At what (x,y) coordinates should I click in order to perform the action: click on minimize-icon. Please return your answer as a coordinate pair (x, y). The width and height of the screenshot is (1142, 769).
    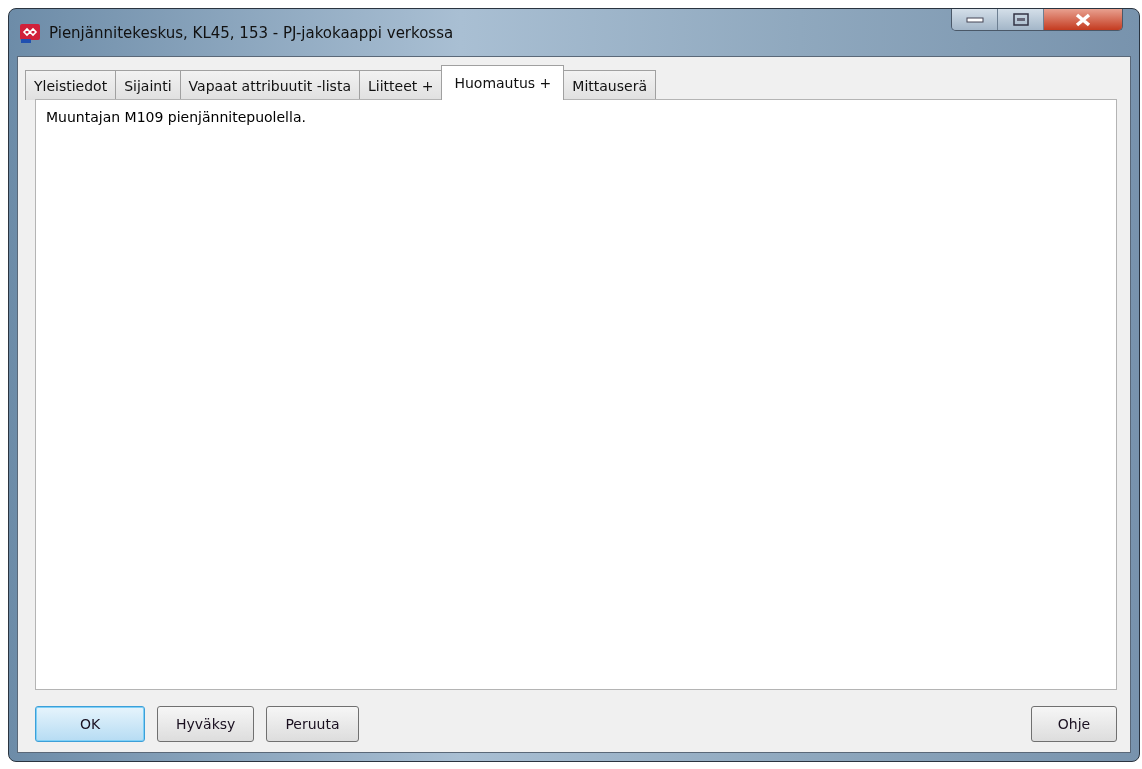
    Looking at the image, I should click on (974, 19).